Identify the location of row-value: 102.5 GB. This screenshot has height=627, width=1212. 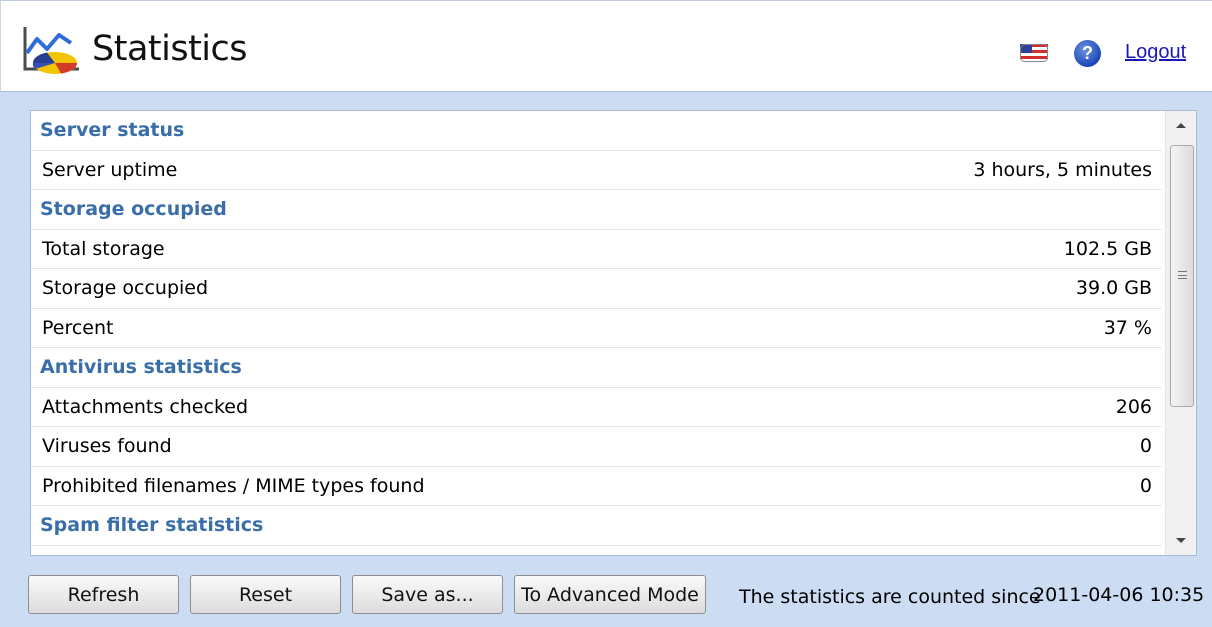
(1107, 248).